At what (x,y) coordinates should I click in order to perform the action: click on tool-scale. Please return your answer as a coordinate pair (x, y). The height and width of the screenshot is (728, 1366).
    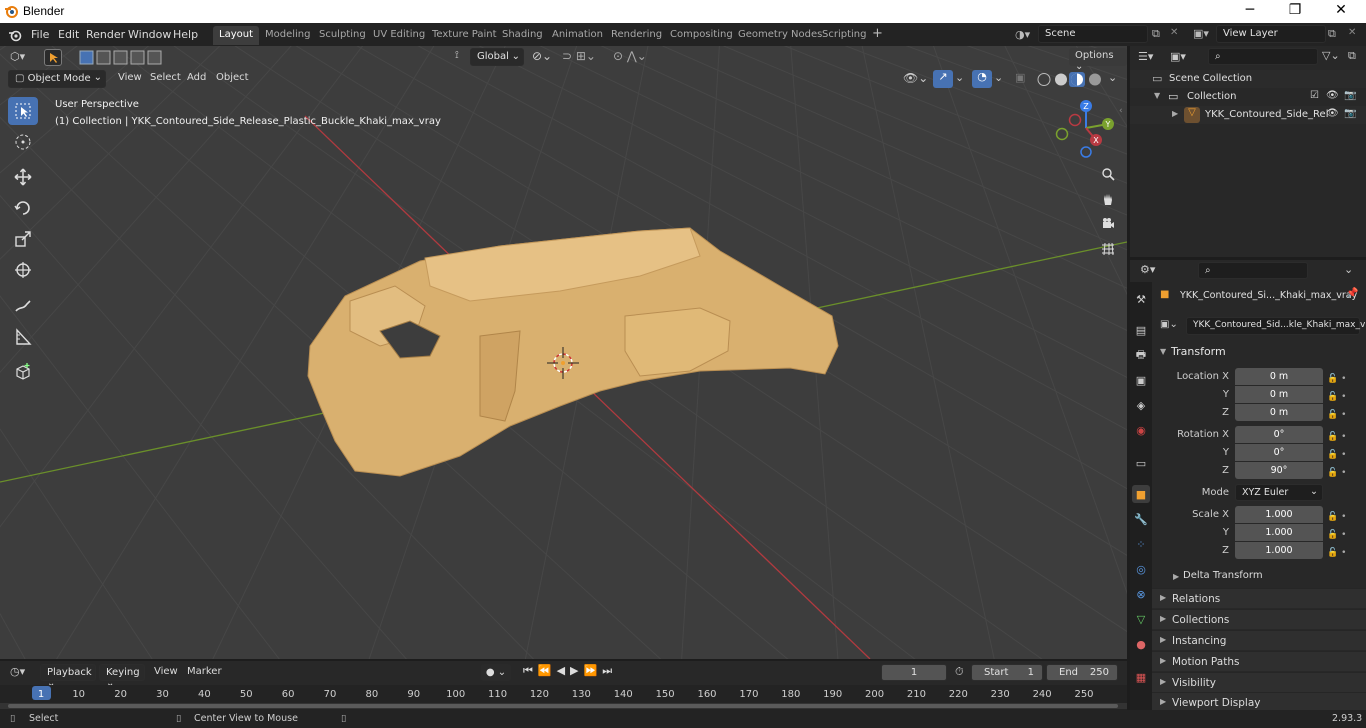
    Looking at the image, I should click on (23, 239).